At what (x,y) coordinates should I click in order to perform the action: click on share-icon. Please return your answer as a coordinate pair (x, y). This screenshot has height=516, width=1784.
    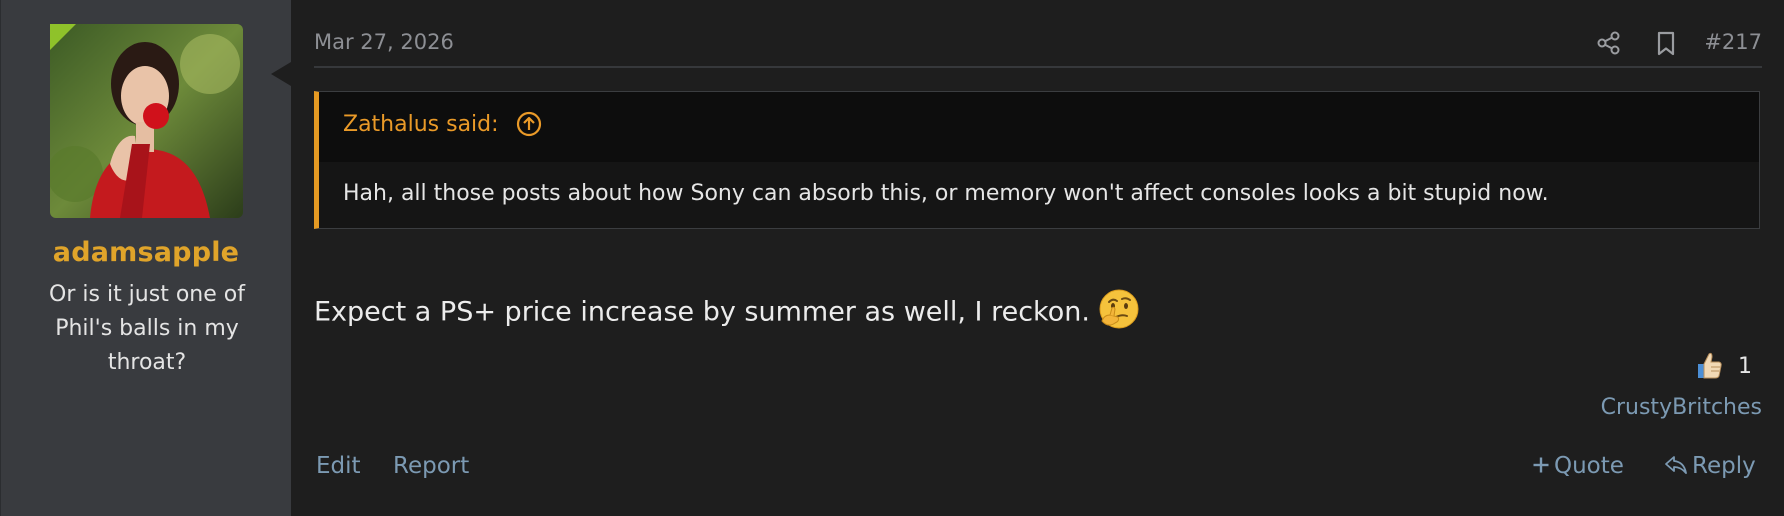
    Looking at the image, I should click on (1609, 43).